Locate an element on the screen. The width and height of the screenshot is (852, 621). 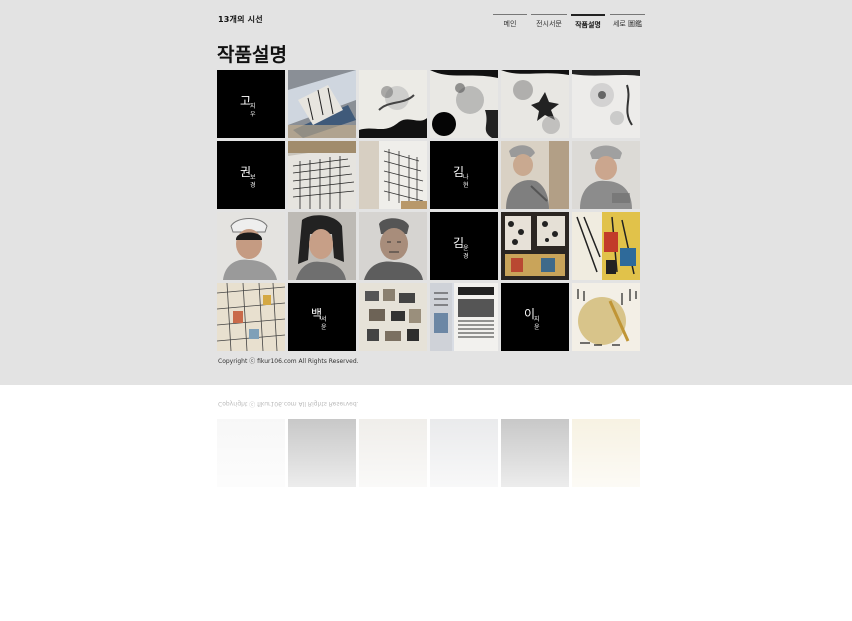
artist-given-name: 서윤 is located at coordinates (324, 323).